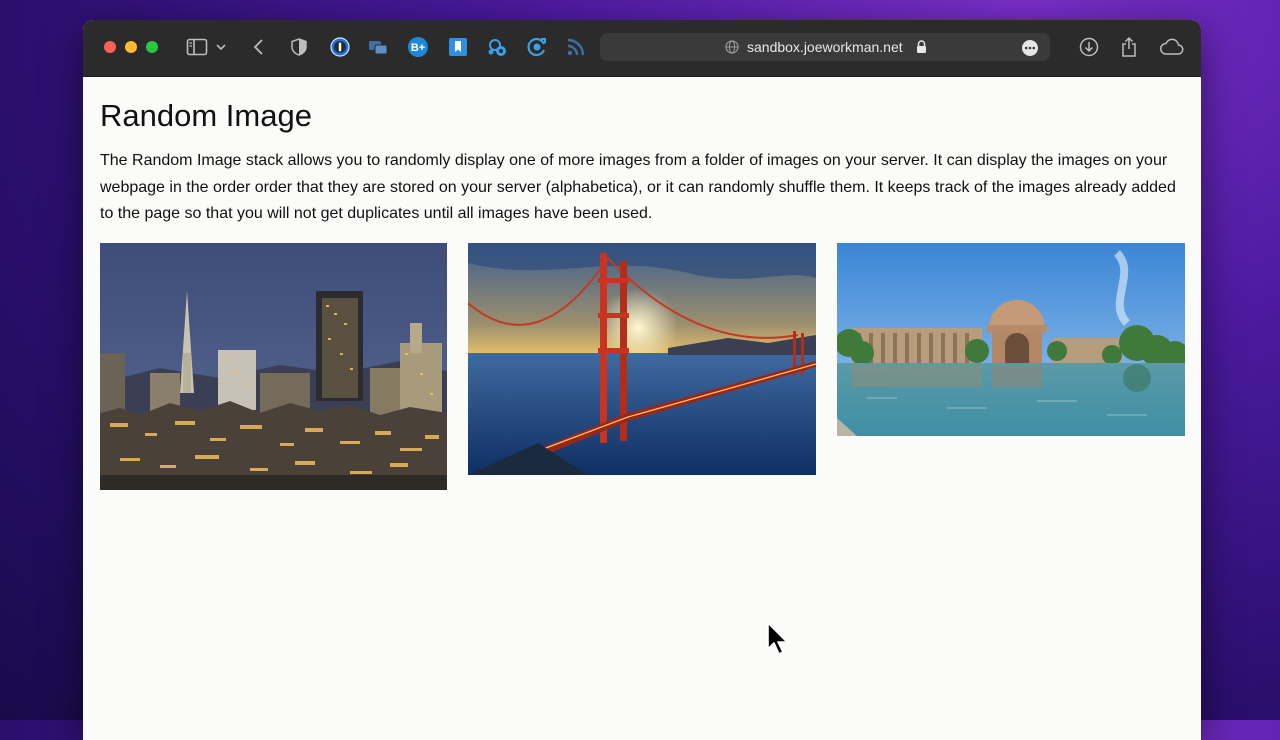 The height and width of the screenshot is (740, 1280). I want to click on browser-toolbar: B+ sandbox.joeworkman.net, so click(642, 48).